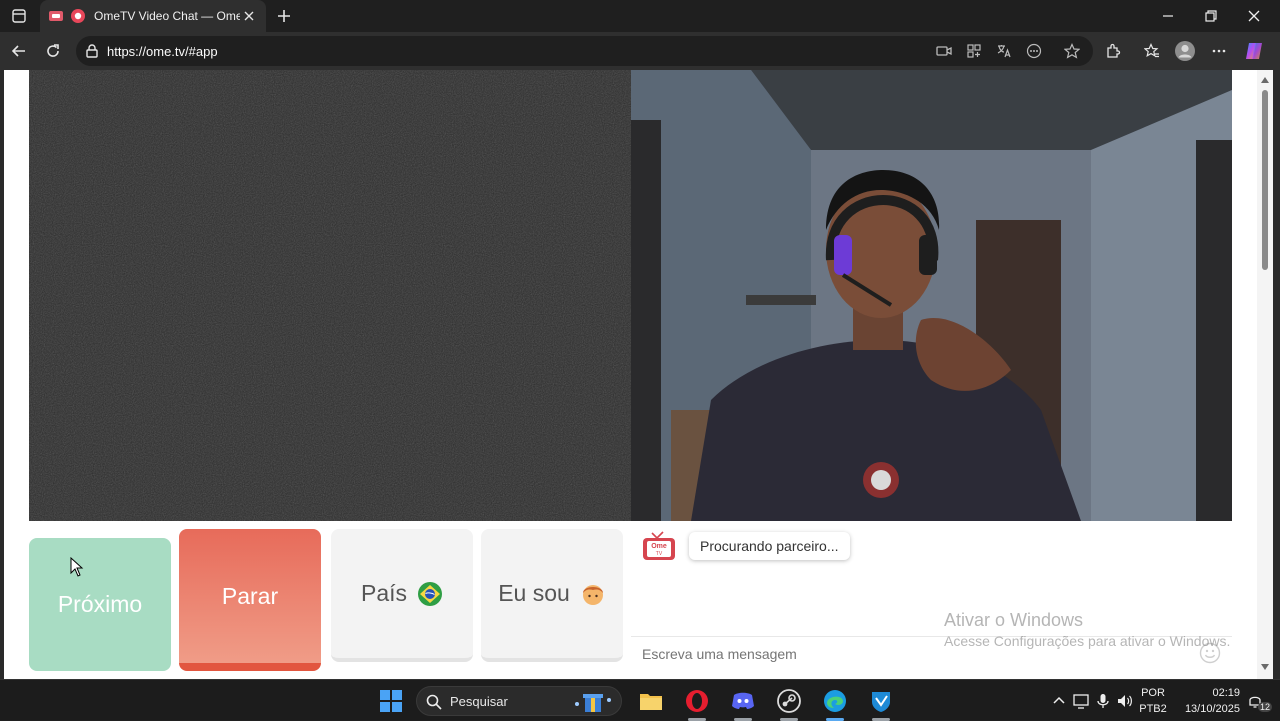 Image resolution: width=1280 pixels, height=721 pixels. I want to click on stop-button: Parar, so click(250, 600).